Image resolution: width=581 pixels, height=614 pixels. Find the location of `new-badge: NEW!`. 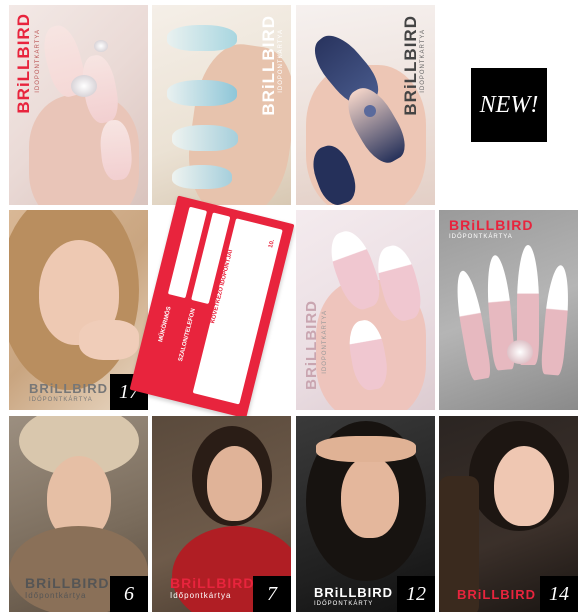

new-badge: NEW! is located at coordinates (509, 105).